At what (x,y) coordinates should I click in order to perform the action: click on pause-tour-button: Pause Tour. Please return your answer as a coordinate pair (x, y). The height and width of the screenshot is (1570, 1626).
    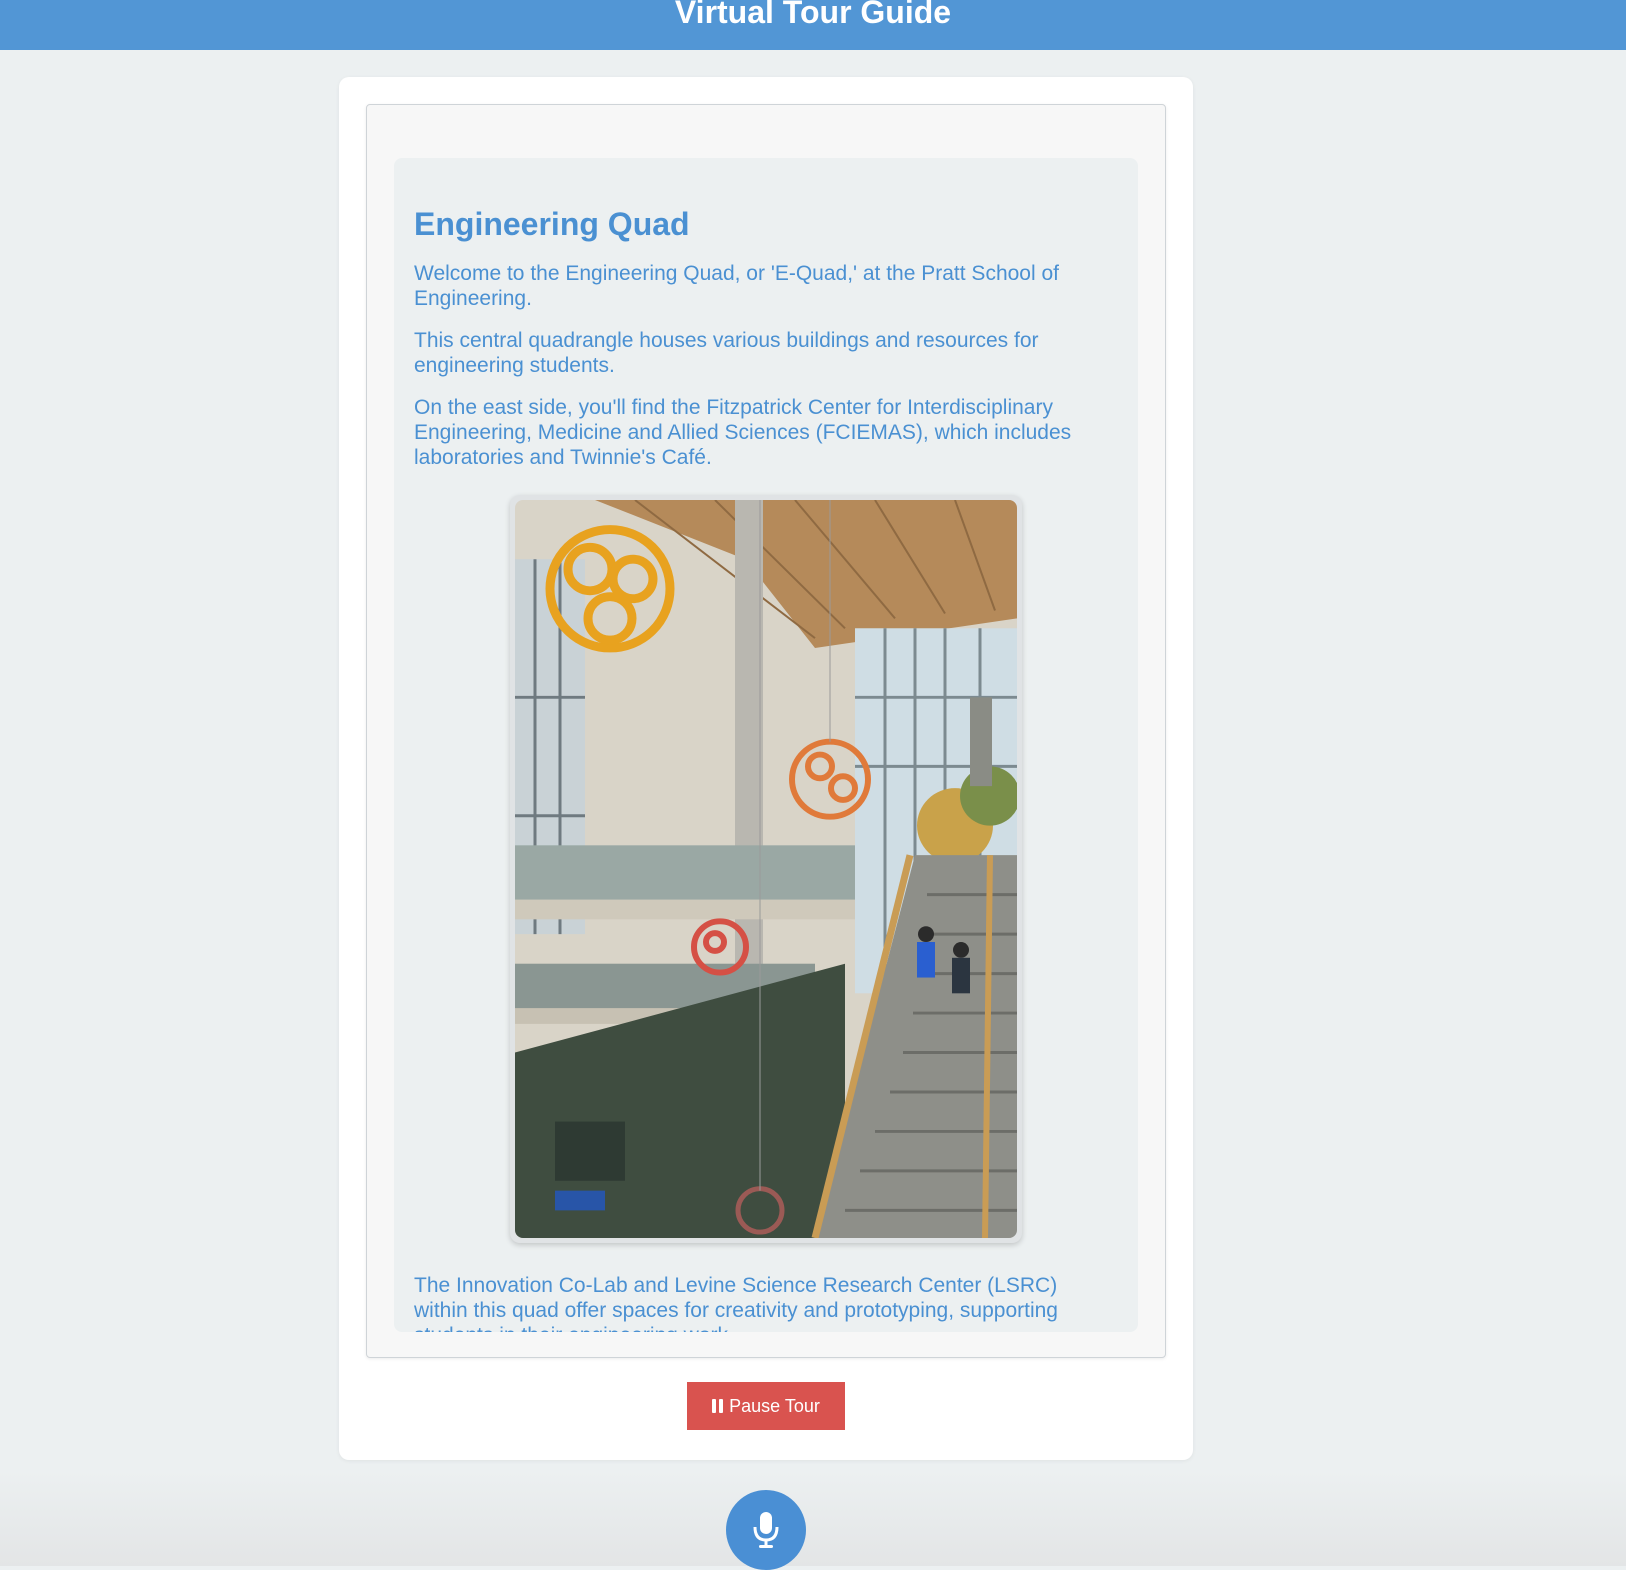
    Looking at the image, I should click on (766, 1406).